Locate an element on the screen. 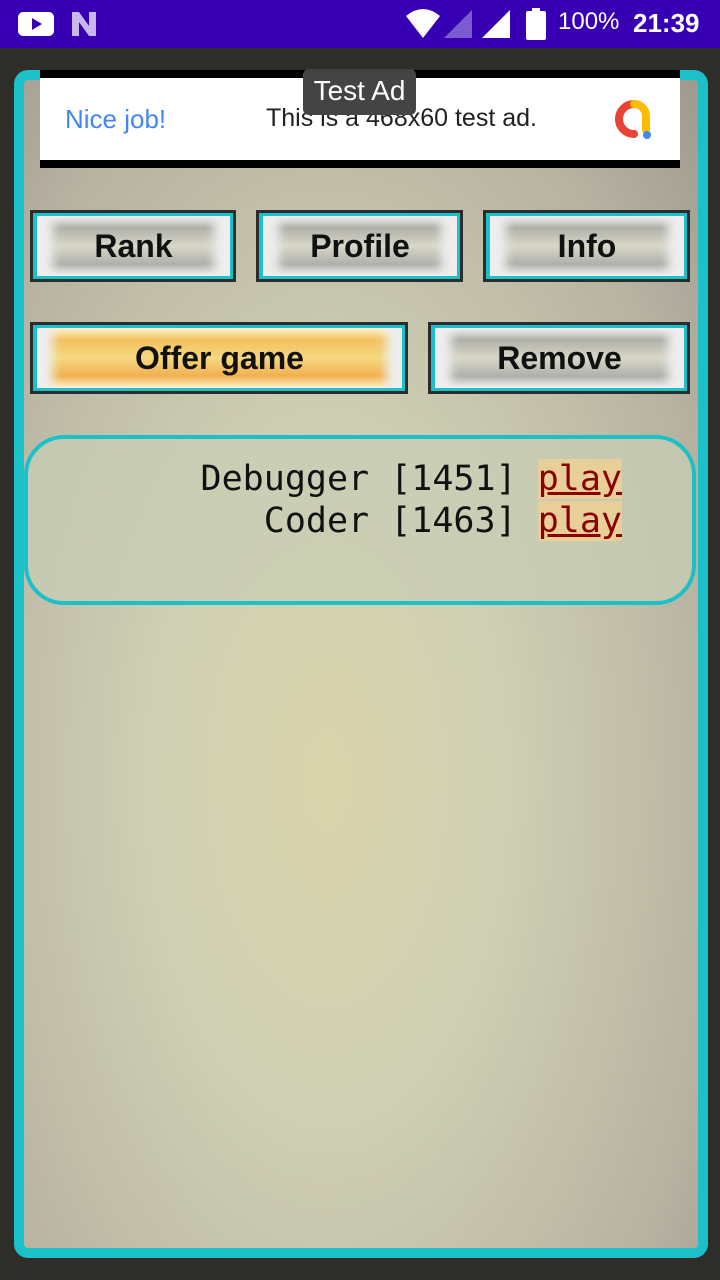 The height and width of the screenshot is (1280, 720). youtube-icon is located at coordinates (36, 24).